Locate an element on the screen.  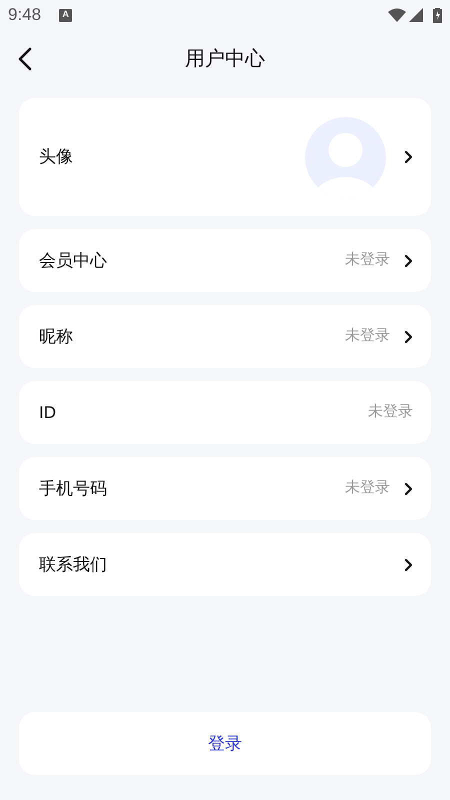
settings-row: 联系我们 is located at coordinates (225, 564).